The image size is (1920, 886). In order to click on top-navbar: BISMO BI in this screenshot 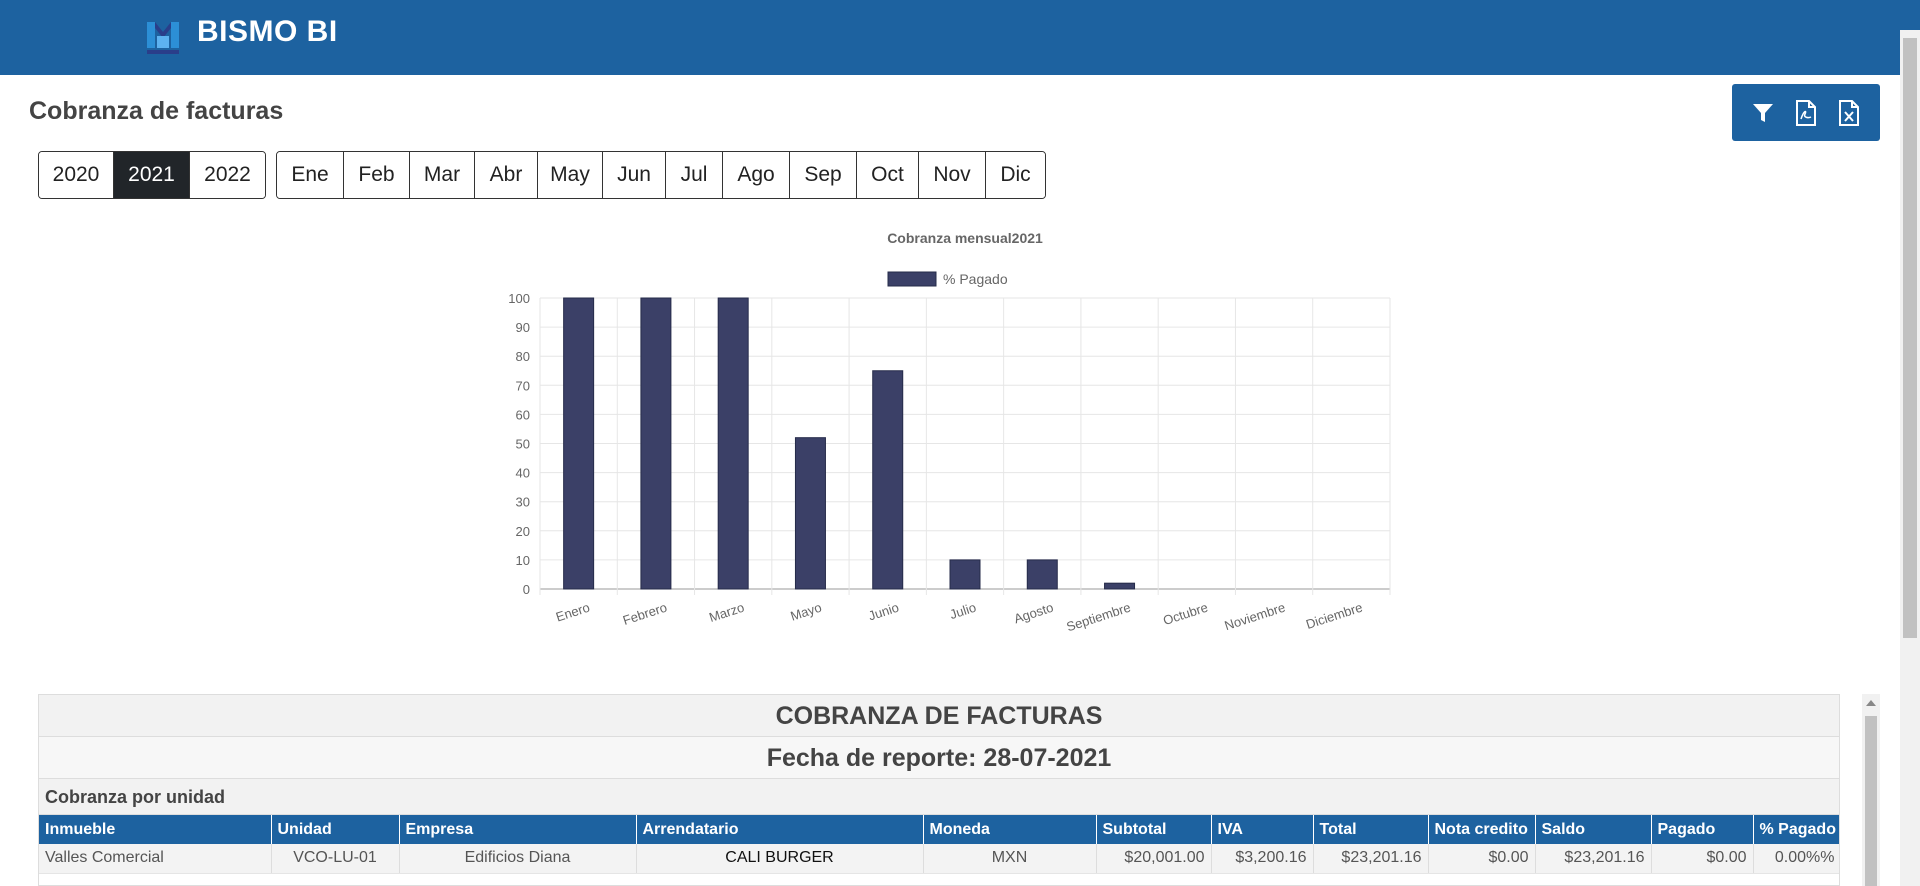, I will do `click(960, 37)`.